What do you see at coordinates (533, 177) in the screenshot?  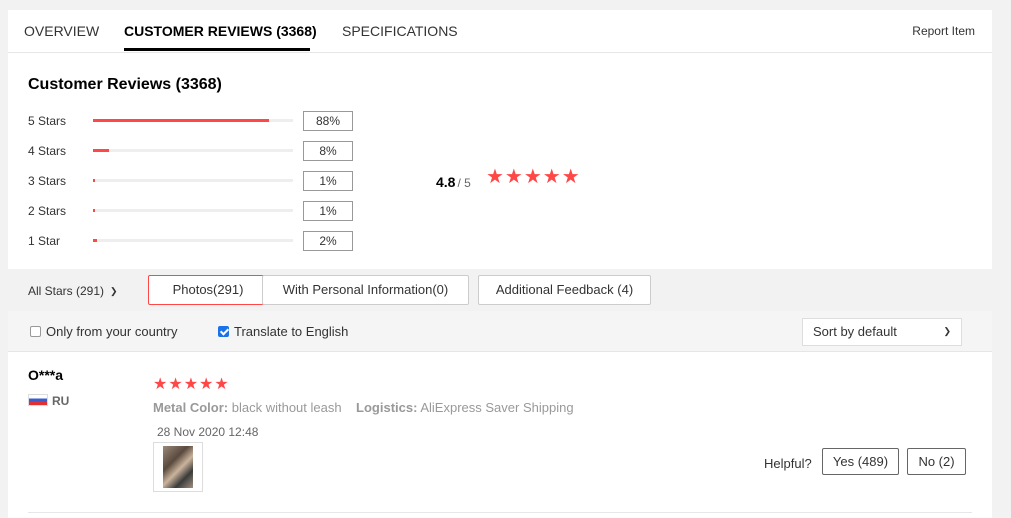 I see `average-star-icons: ★★★★★` at bounding box center [533, 177].